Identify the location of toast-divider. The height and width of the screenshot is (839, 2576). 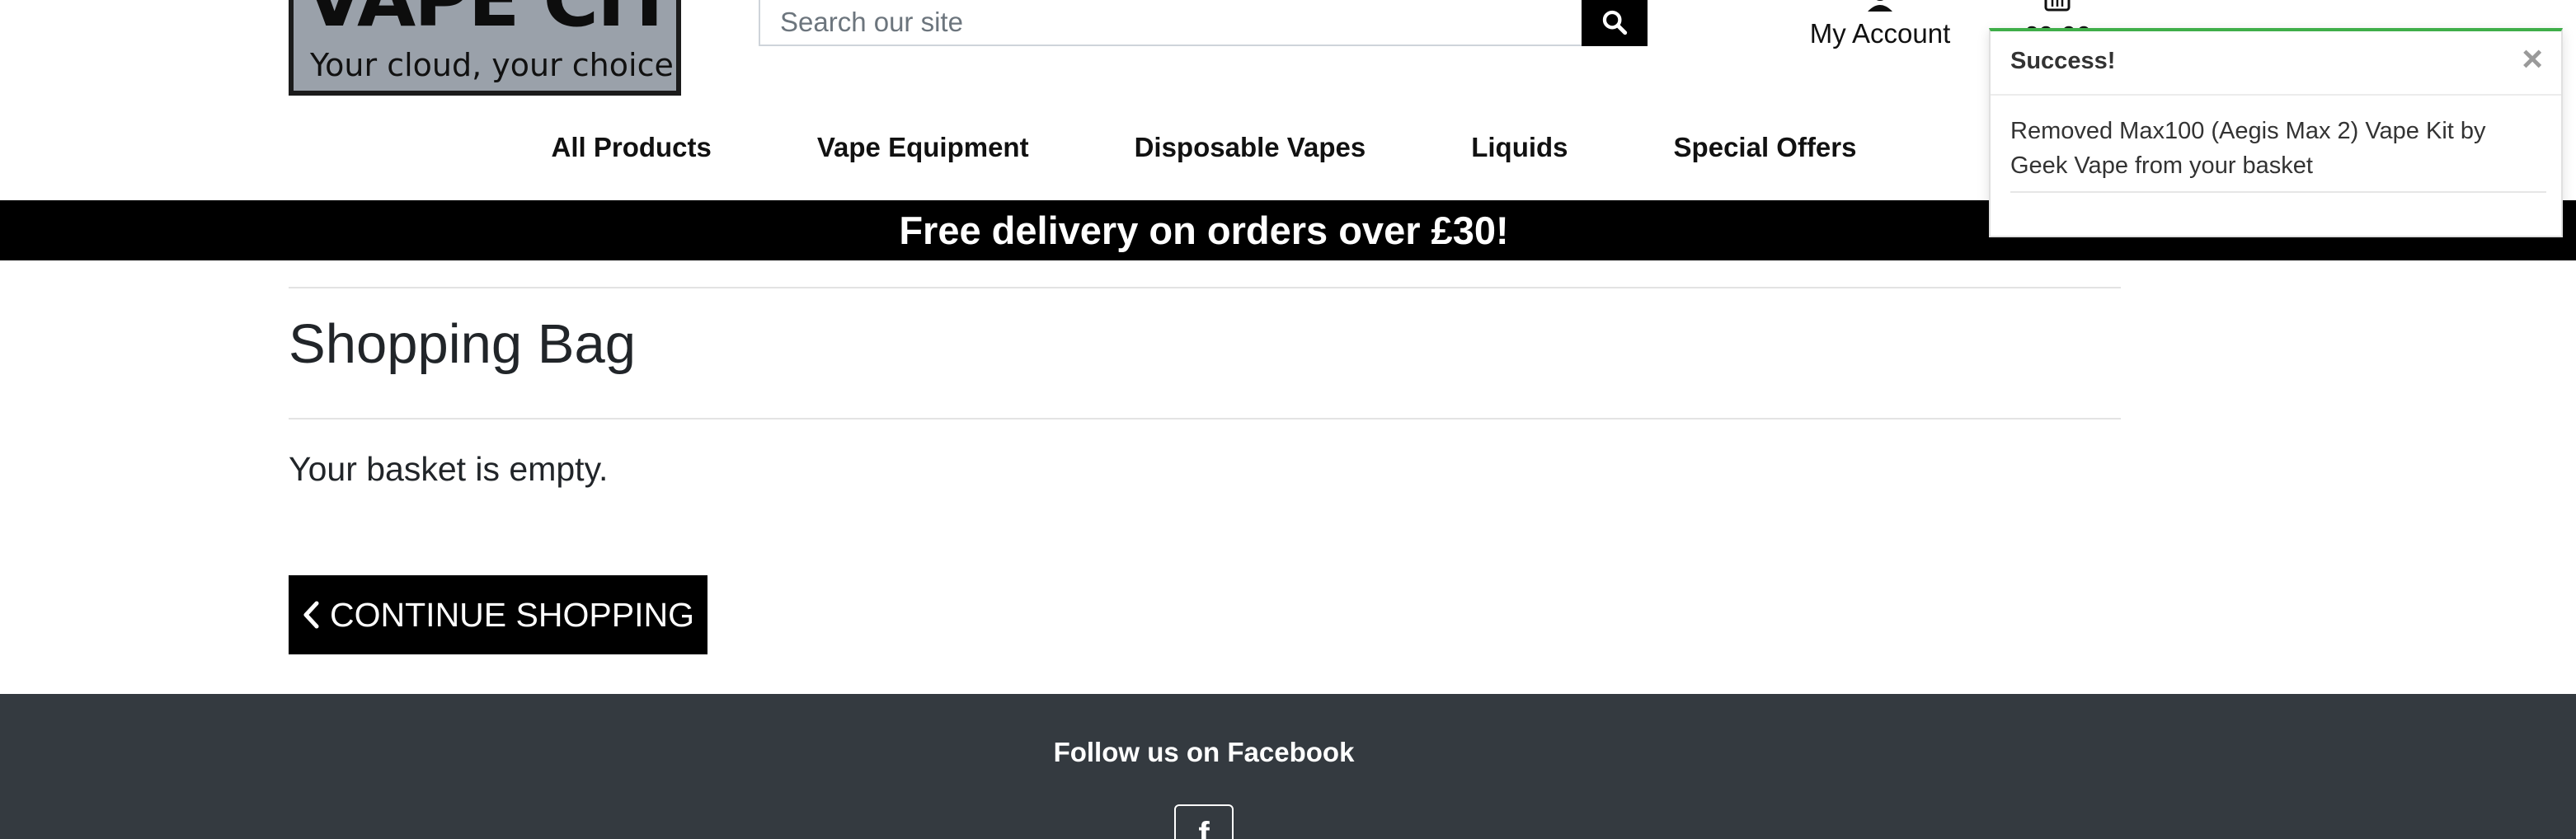
(2278, 192).